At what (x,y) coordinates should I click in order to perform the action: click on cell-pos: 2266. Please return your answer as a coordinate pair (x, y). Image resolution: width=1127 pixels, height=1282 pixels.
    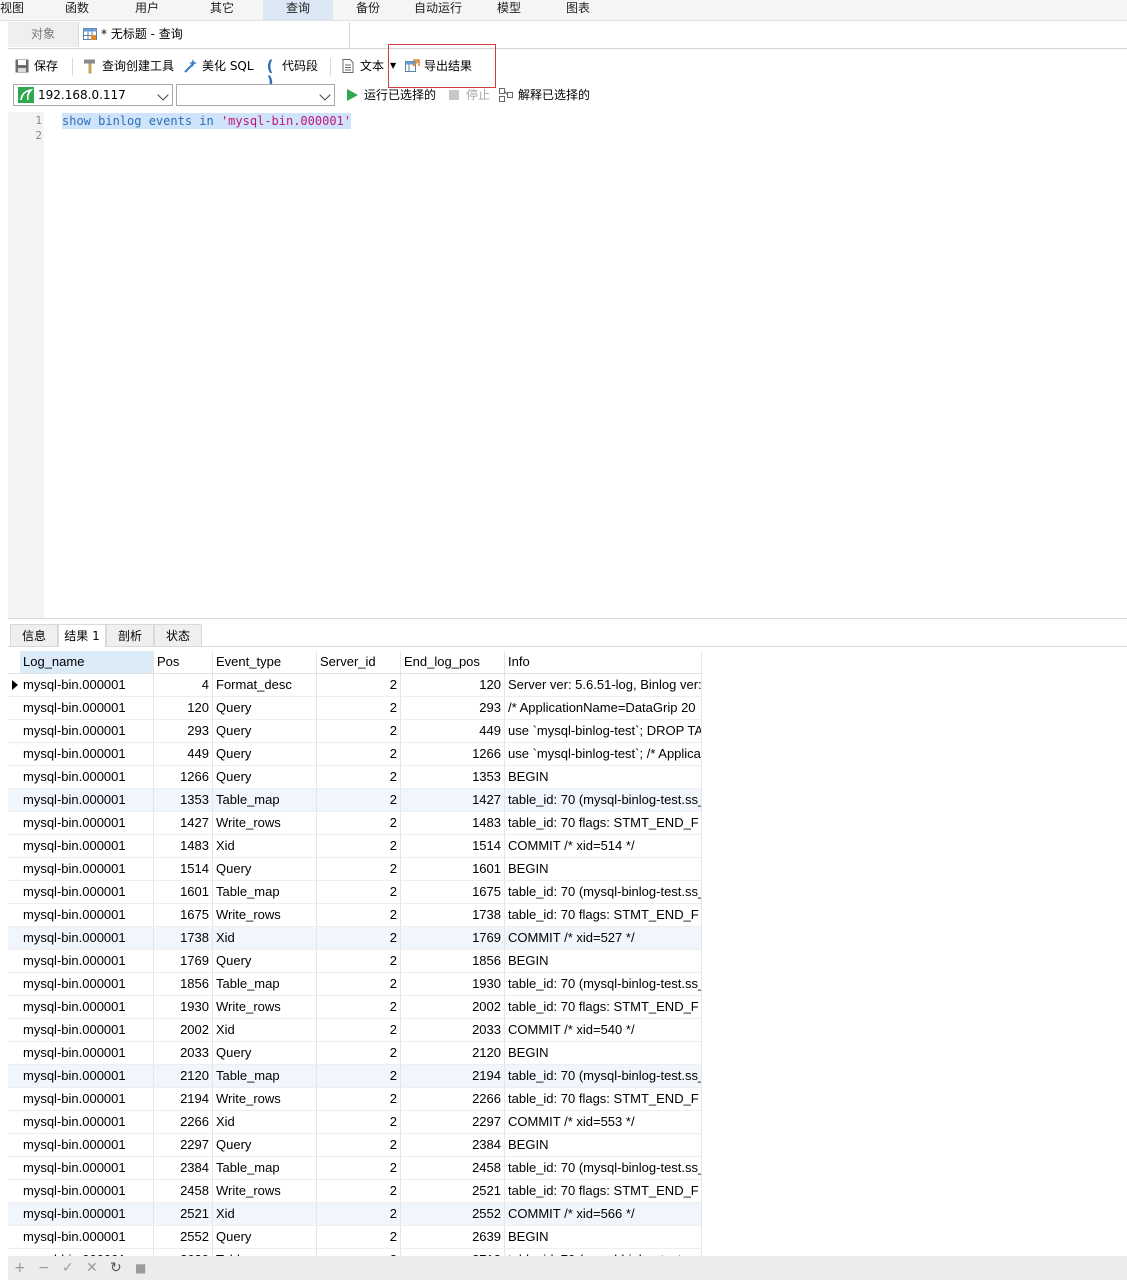
    Looking at the image, I should click on (183, 1122).